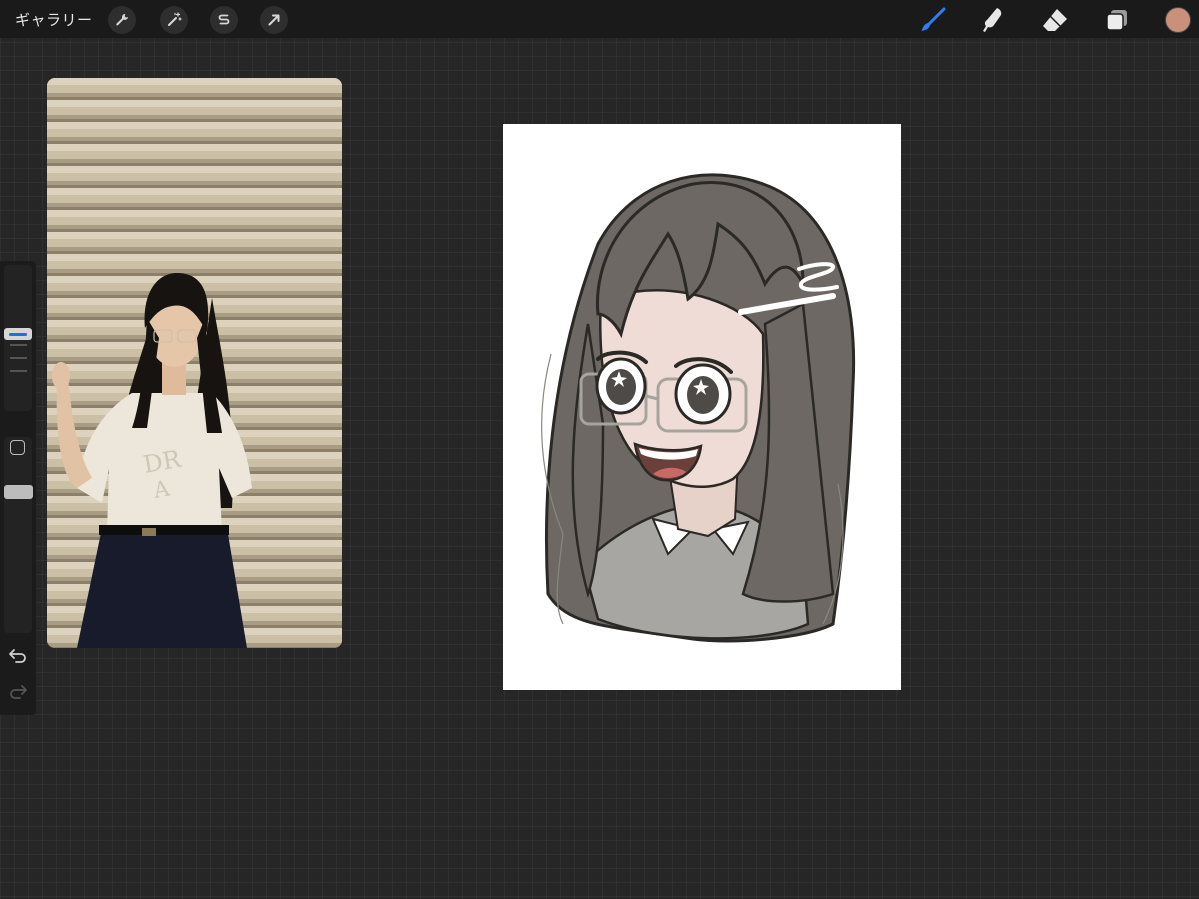 This screenshot has width=1199, height=899. I want to click on redo-icon, so click(18, 691).